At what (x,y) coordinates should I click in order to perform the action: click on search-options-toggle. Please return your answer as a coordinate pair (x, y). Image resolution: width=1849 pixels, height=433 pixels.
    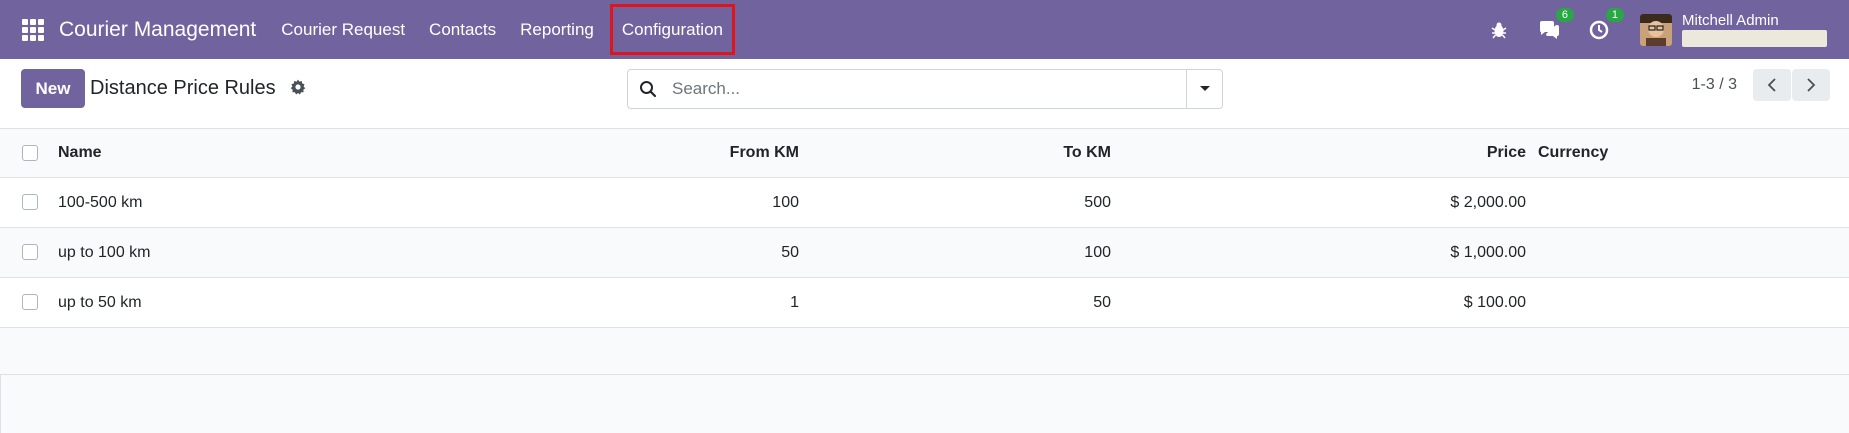
    Looking at the image, I should click on (1204, 89).